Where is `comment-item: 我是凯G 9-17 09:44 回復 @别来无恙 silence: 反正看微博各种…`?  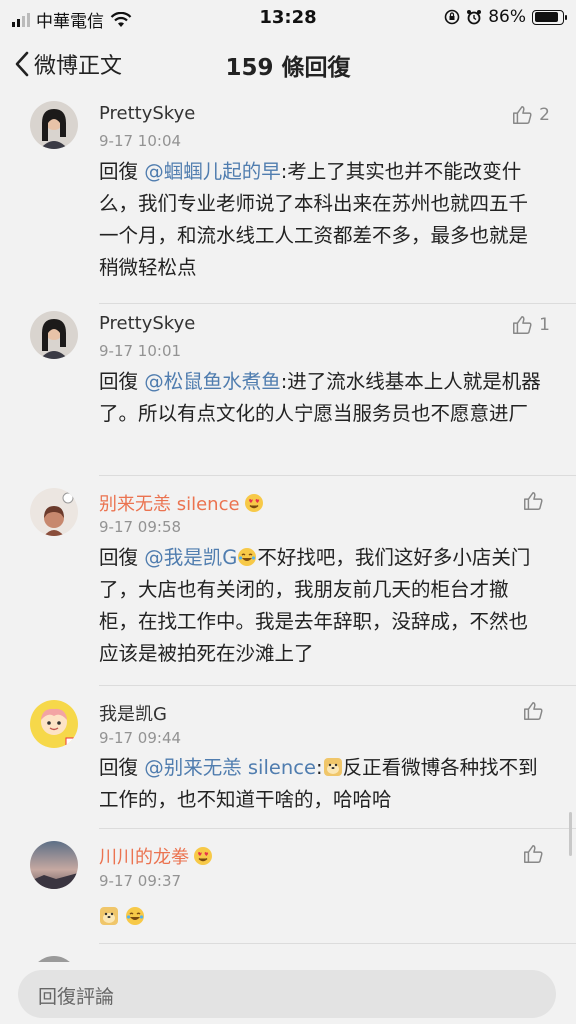
comment-item: 我是凯G 9-17 09:44 回復 @别来无恙 silence: 反正看微博各种… is located at coordinates (288, 757).